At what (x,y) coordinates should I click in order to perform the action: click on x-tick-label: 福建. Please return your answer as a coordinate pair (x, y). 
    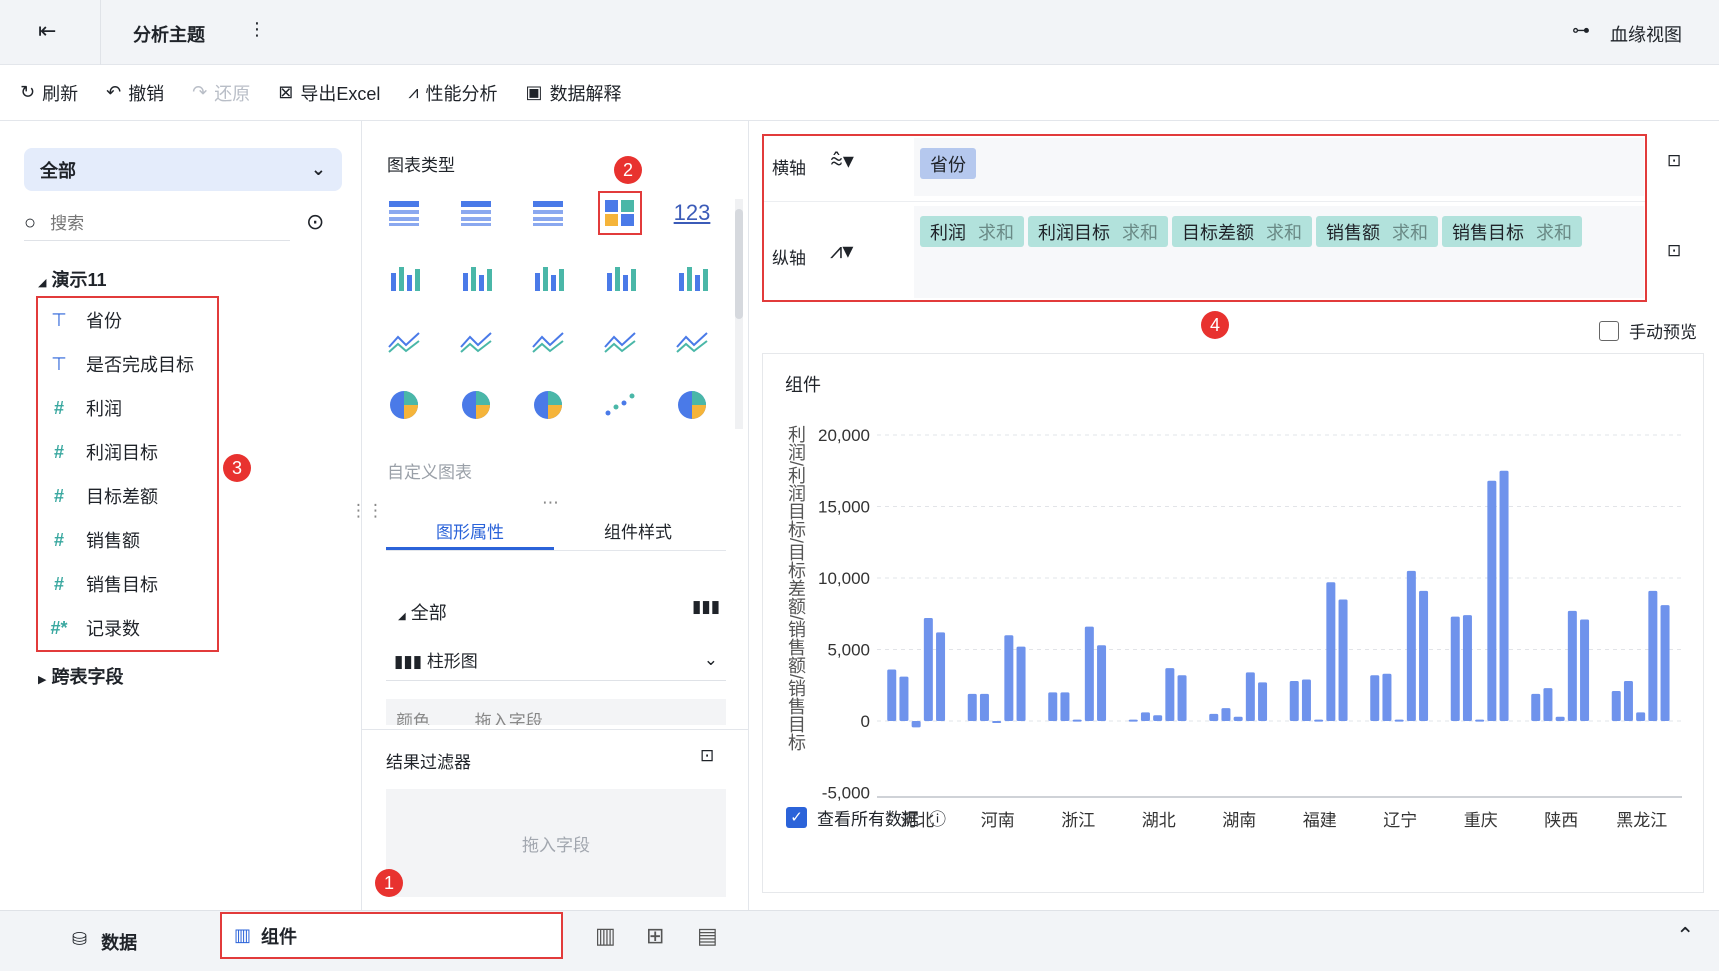
    Looking at the image, I should click on (1320, 820).